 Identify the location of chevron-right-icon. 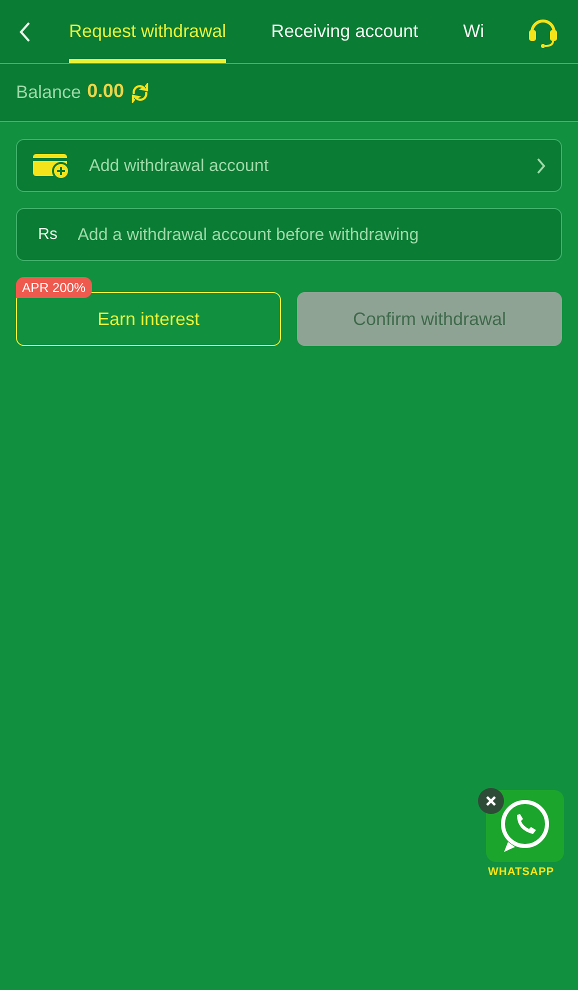
(541, 165).